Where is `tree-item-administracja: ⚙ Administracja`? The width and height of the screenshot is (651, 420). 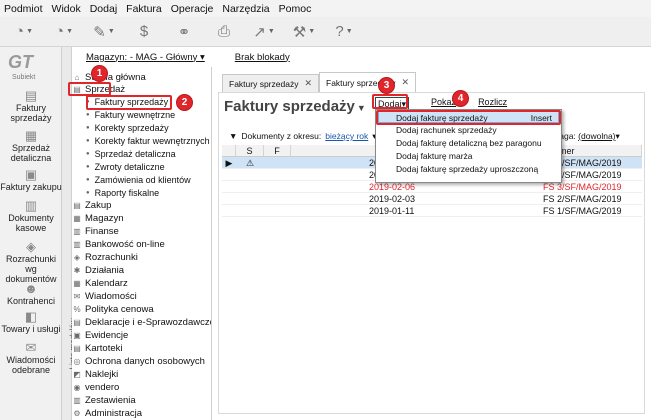
tree-item-administracja: ⚙ Administracja is located at coordinates (107, 413).